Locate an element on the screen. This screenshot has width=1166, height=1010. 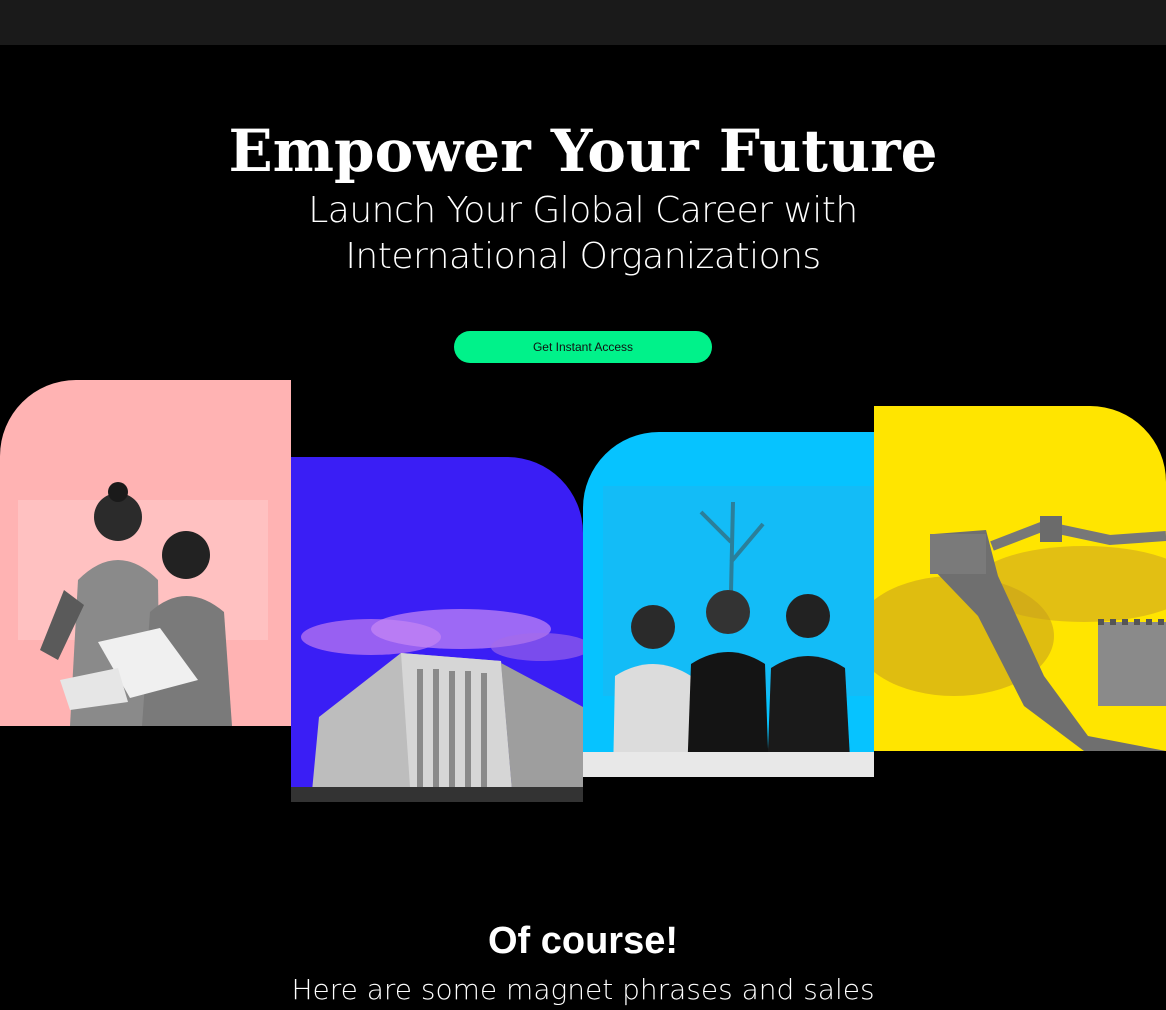
section-text: Here are some magnet phrases and sales is located at coordinates (583, 989).